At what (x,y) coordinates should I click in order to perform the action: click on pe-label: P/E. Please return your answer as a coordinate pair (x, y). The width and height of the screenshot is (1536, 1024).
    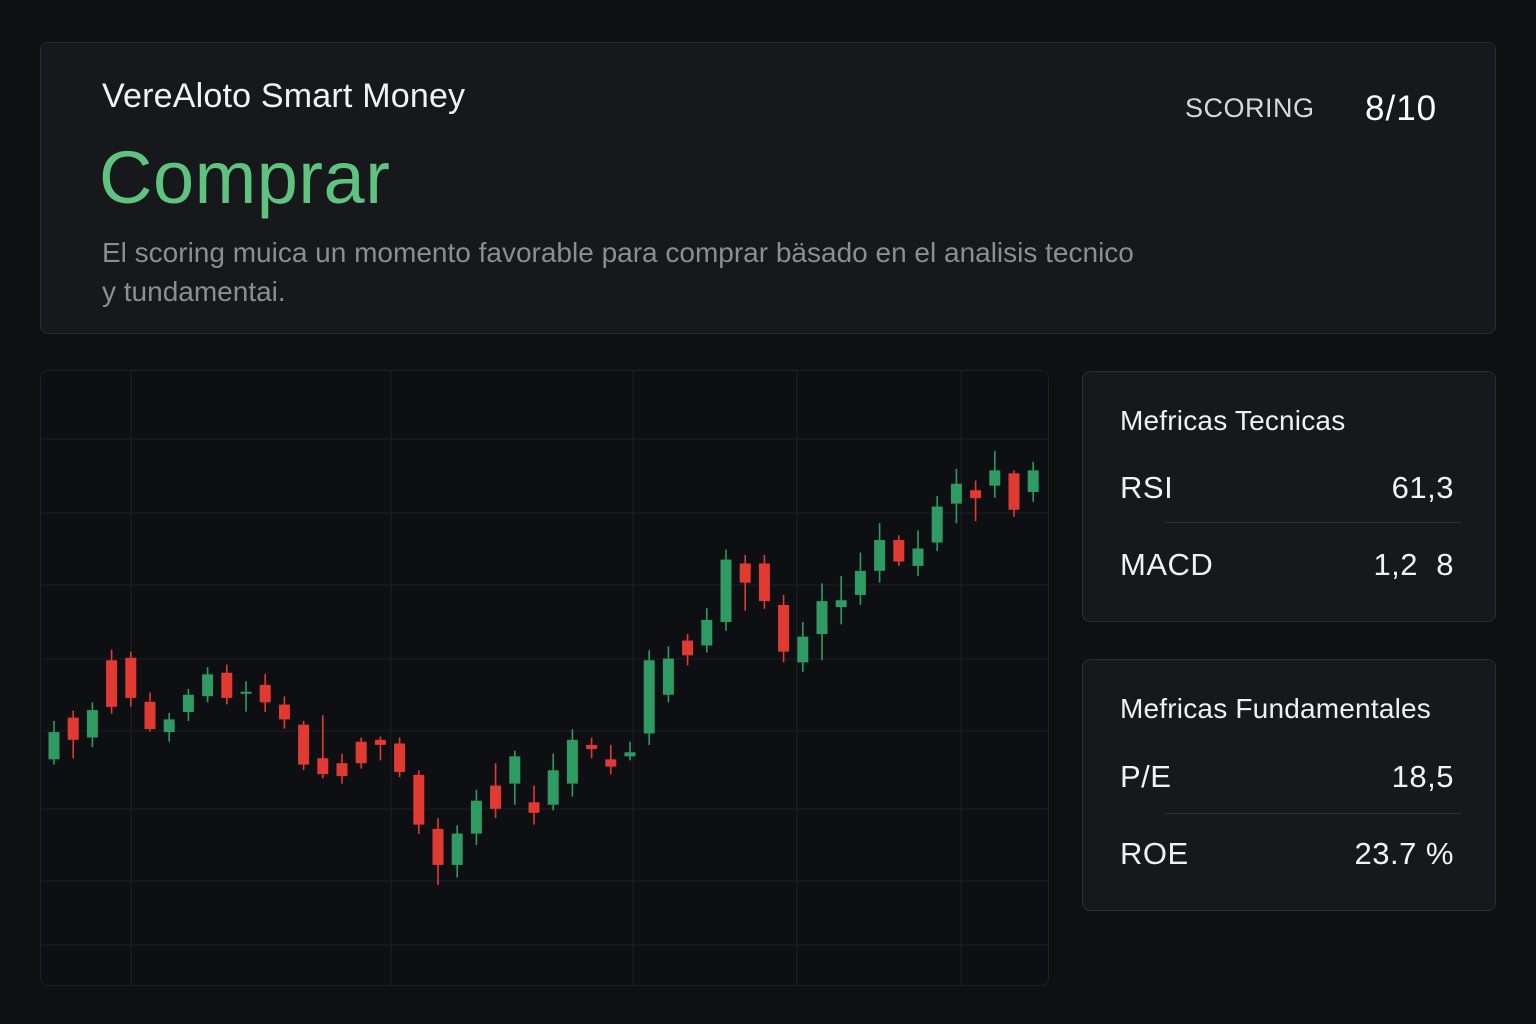
    Looking at the image, I should click on (1146, 776).